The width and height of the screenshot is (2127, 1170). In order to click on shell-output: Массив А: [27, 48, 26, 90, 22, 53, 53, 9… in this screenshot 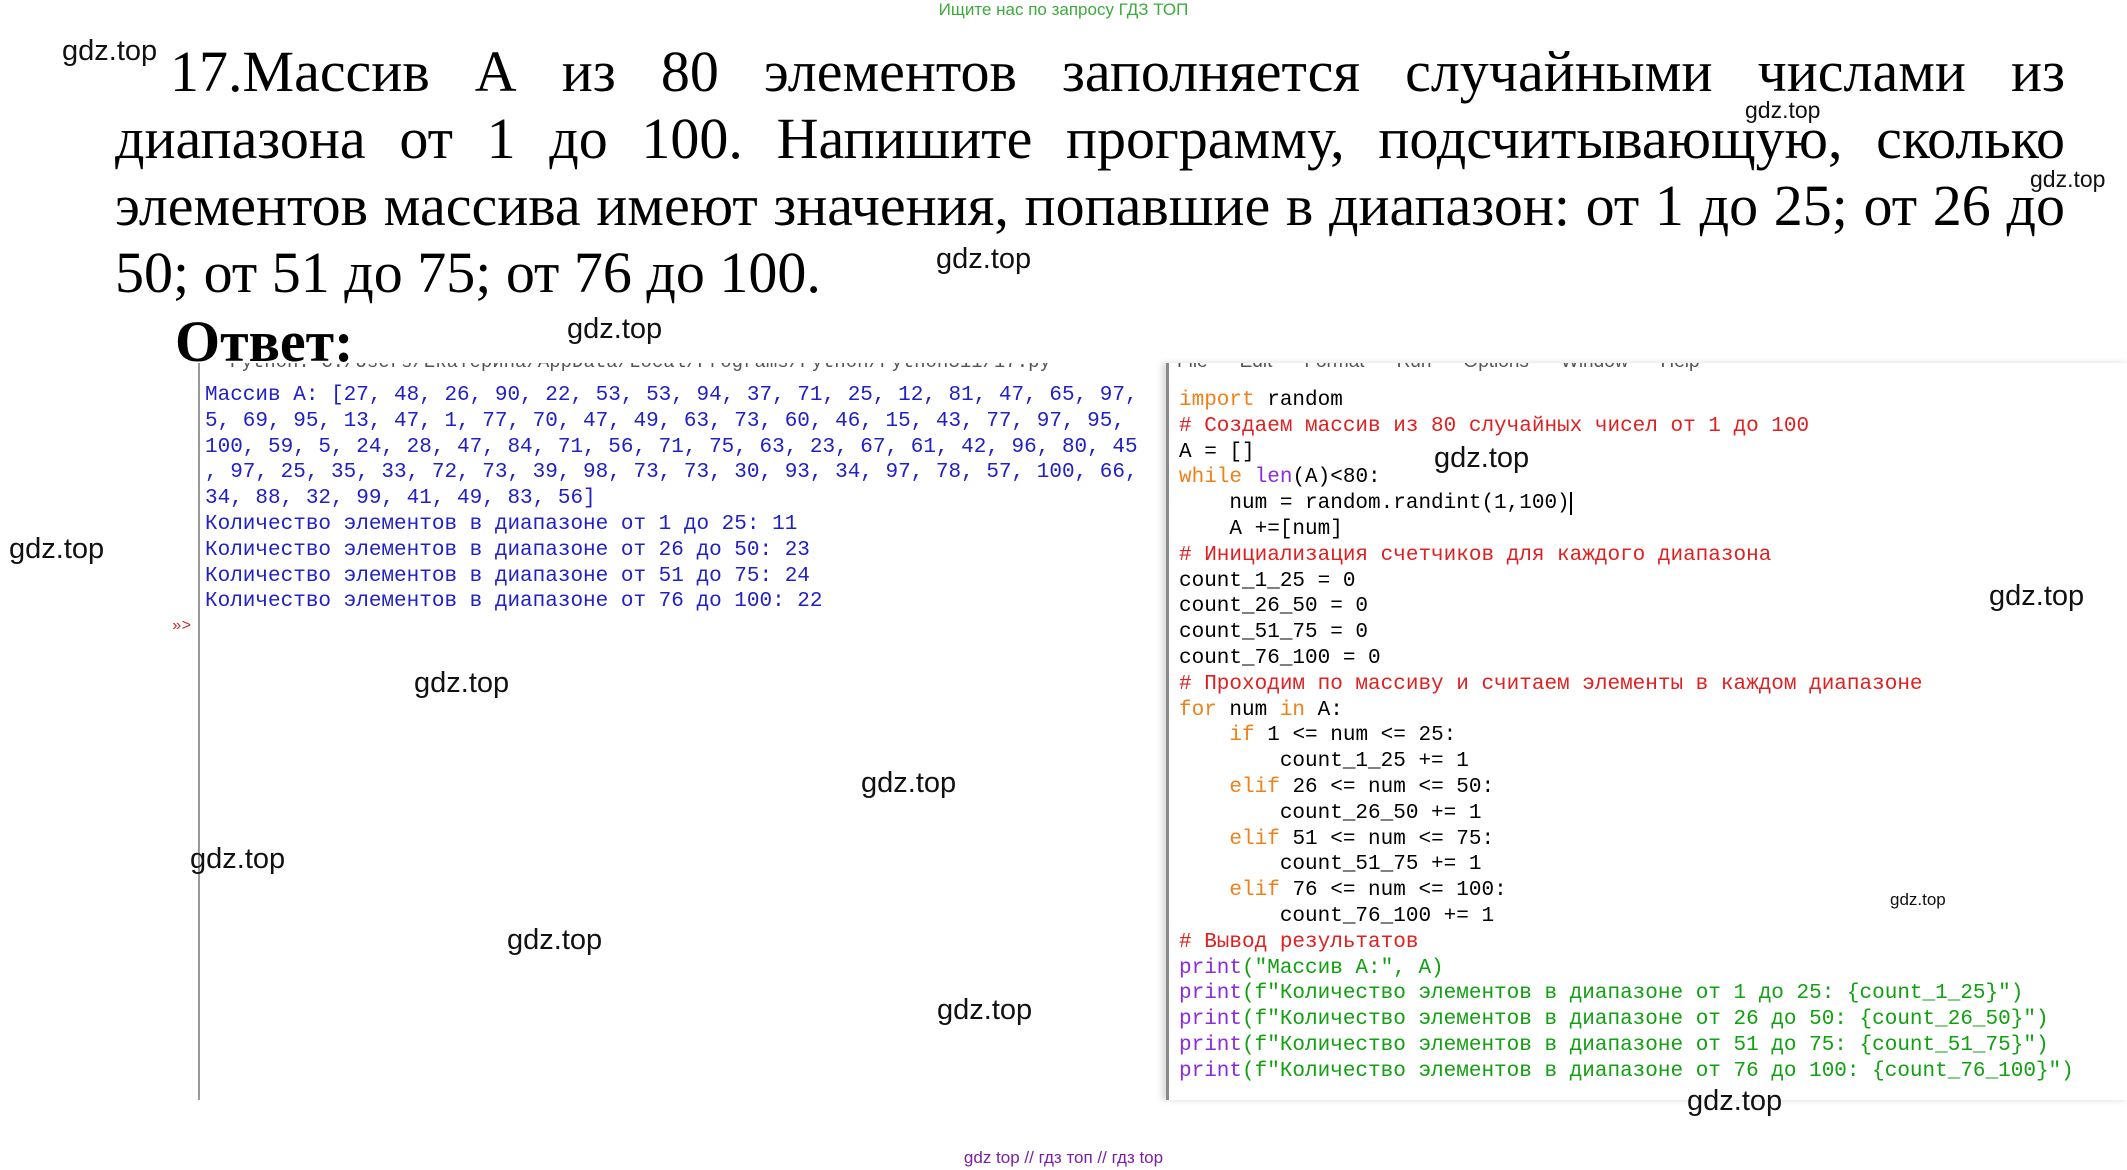, I will do `click(682, 499)`.